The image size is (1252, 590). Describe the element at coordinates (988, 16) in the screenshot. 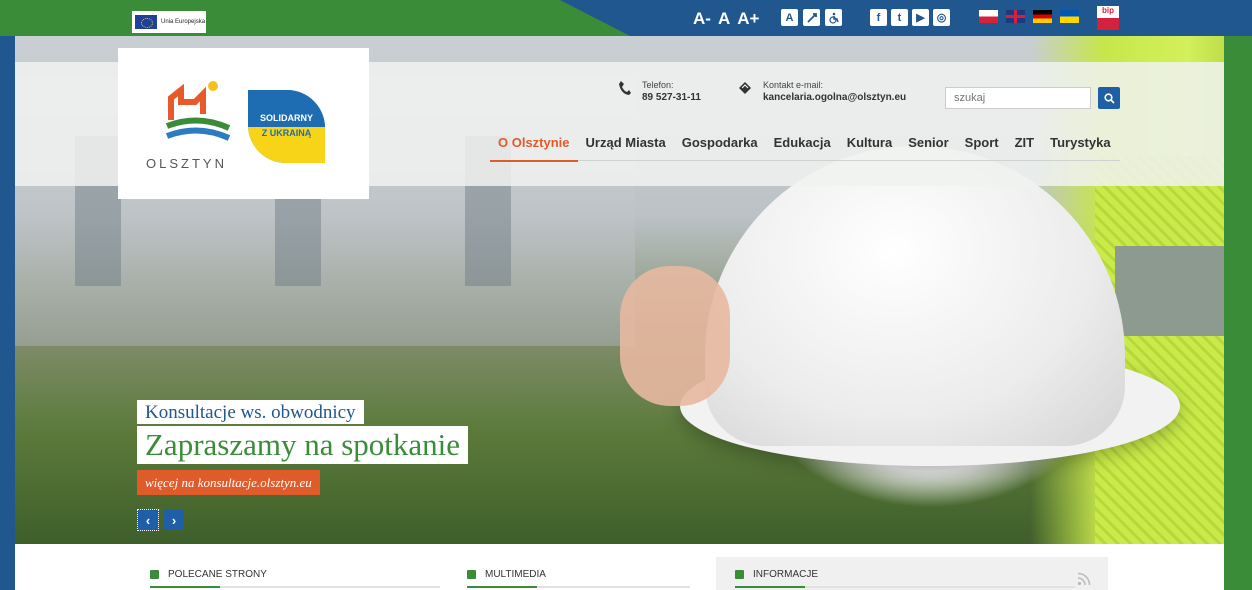

I see `flag-pl-icon` at that location.